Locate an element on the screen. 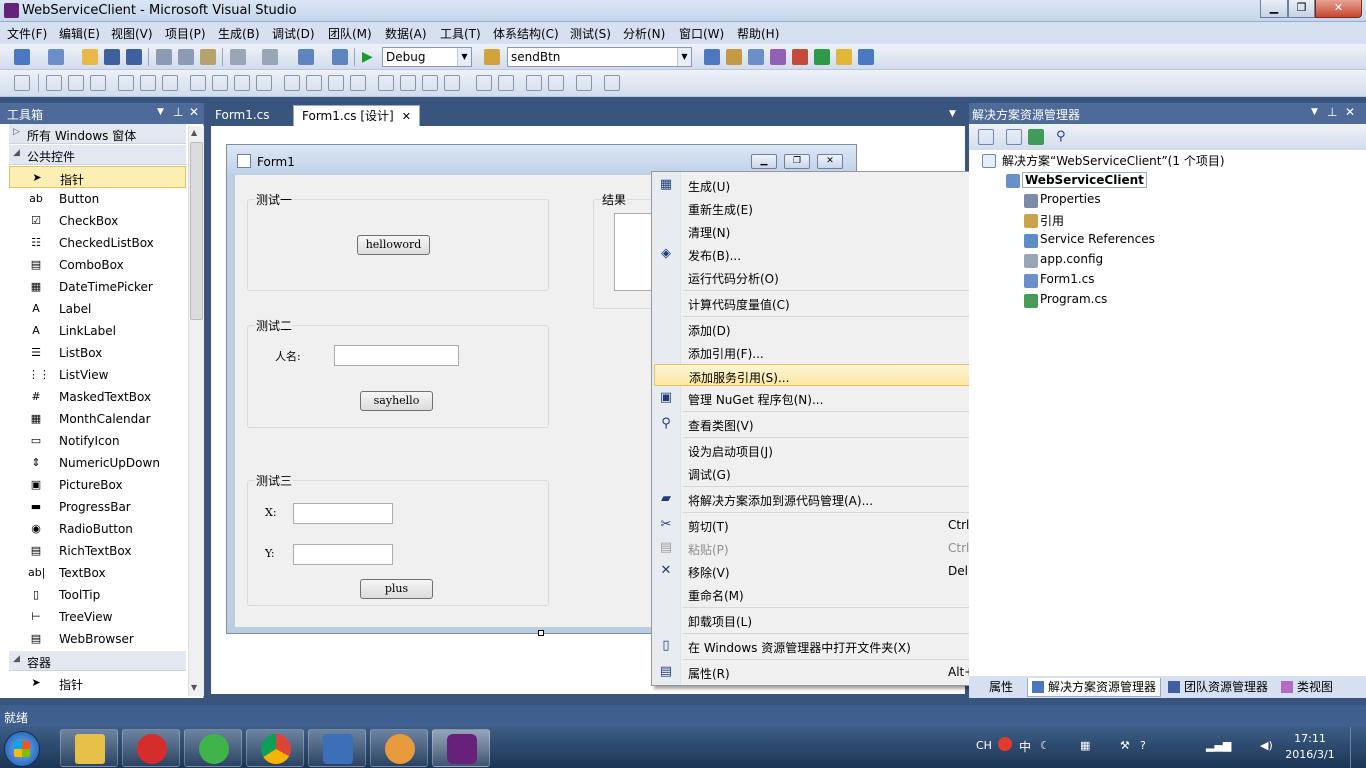 The height and width of the screenshot is (768, 1366). vertical-spacing-icon is located at coordinates (386, 83).